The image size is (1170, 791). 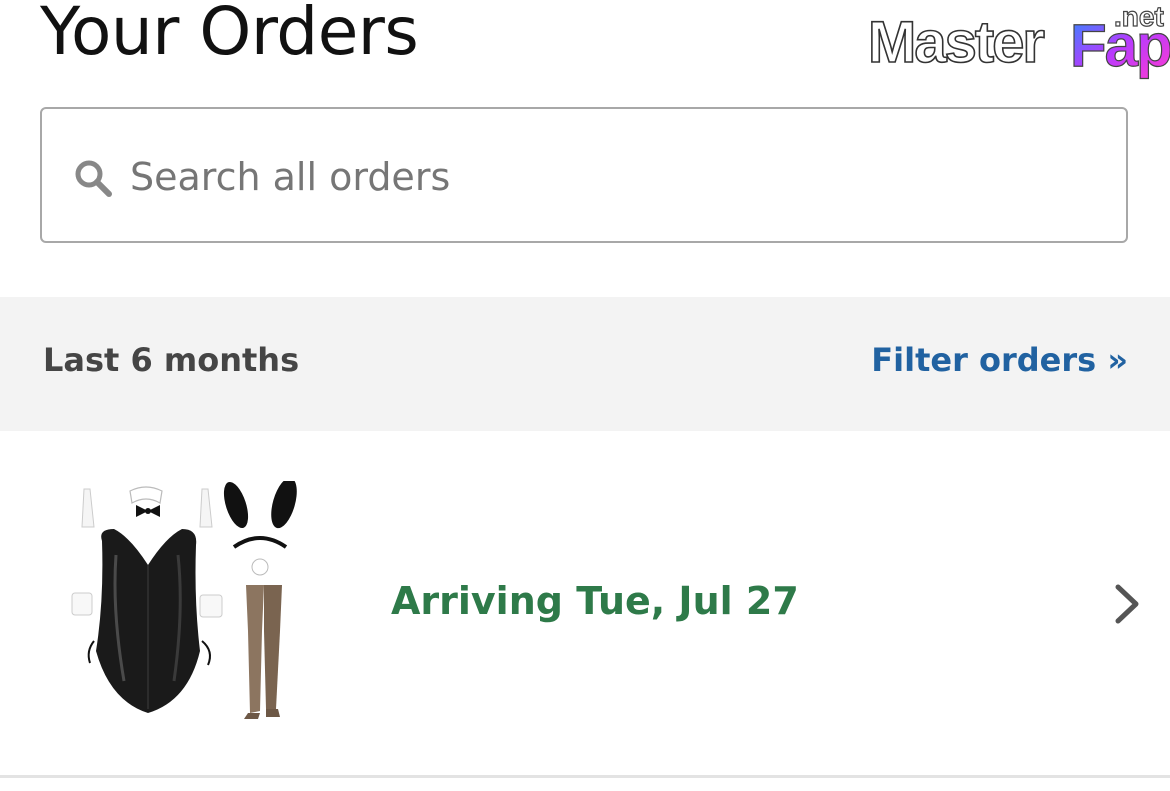 What do you see at coordinates (1128, 604) in the screenshot?
I see `chevron-right-icon` at bounding box center [1128, 604].